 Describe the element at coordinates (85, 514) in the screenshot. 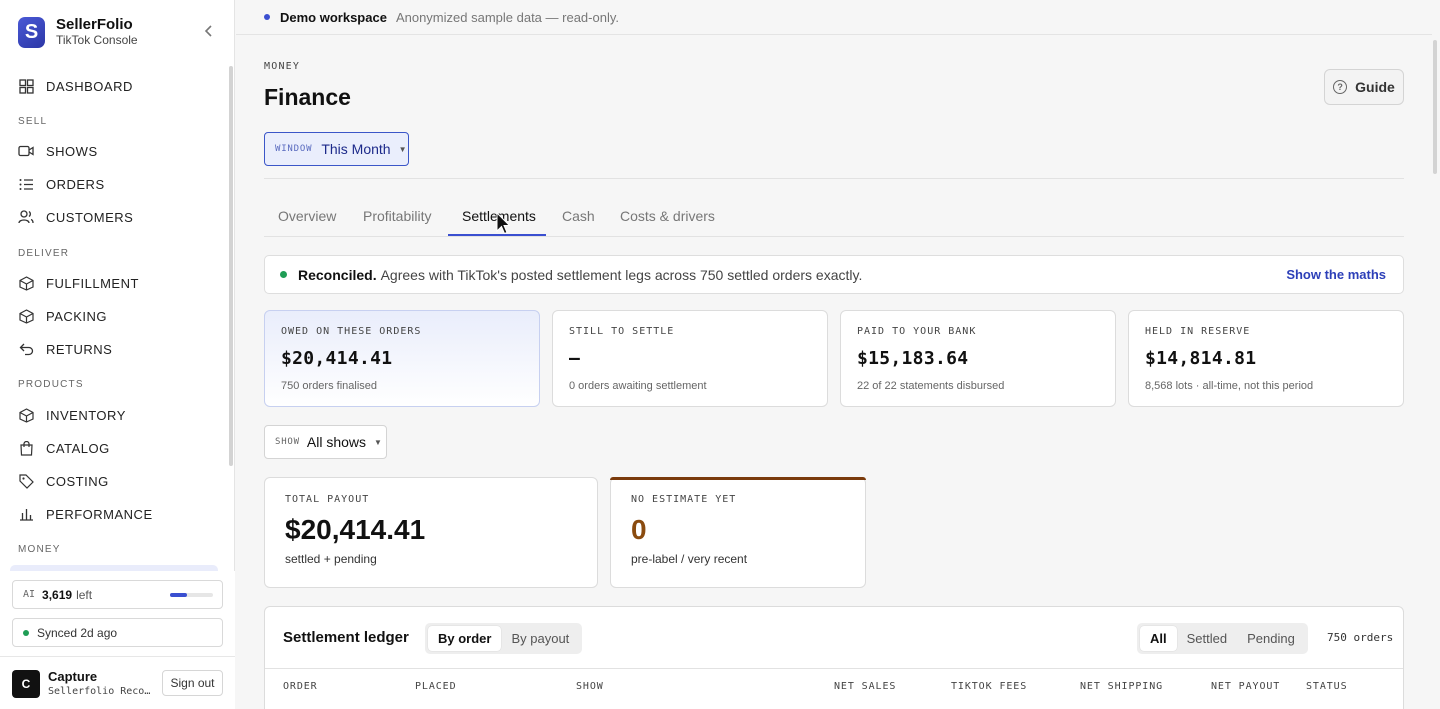

I see `sidebar-item-performance: PERFORMANCE` at that location.